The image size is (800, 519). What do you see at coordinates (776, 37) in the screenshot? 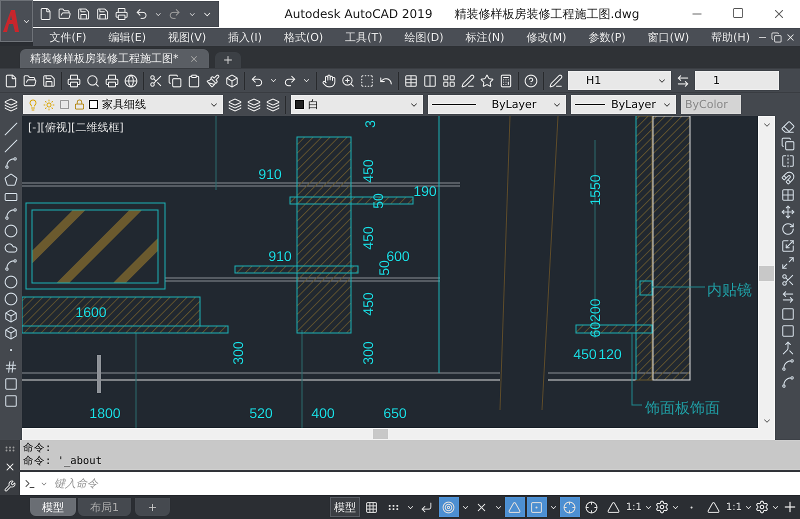
I see `restore-icon` at bounding box center [776, 37].